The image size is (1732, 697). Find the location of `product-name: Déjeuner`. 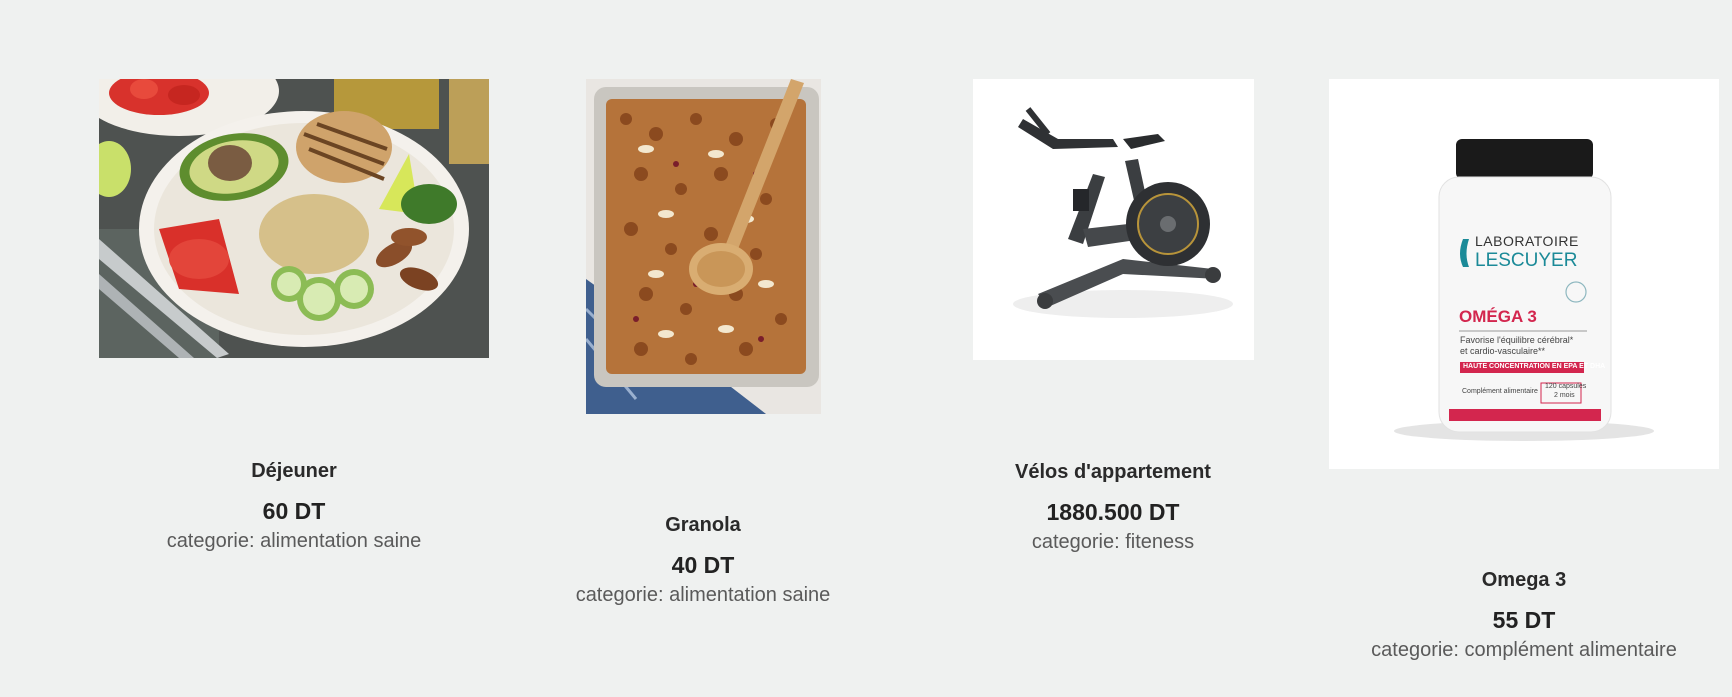

product-name: Déjeuner is located at coordinates (294, 471).